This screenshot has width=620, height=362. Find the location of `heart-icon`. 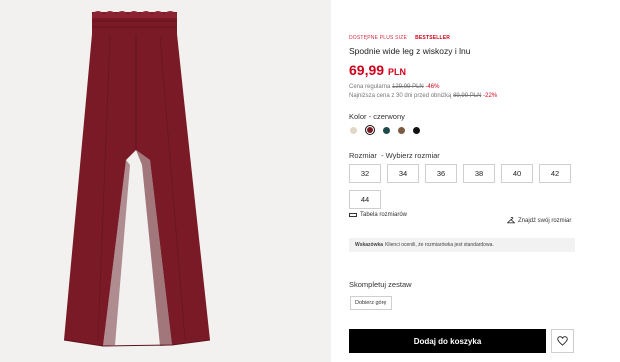

heart-icon is located at coordinates (562, 341).